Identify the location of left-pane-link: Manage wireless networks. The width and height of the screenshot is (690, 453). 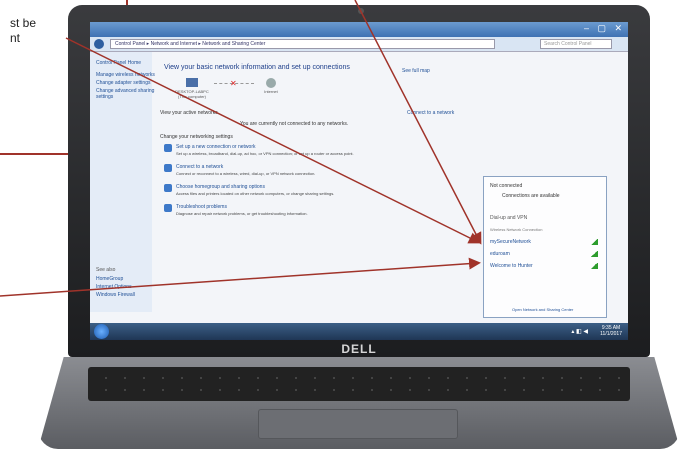
(125, 75).